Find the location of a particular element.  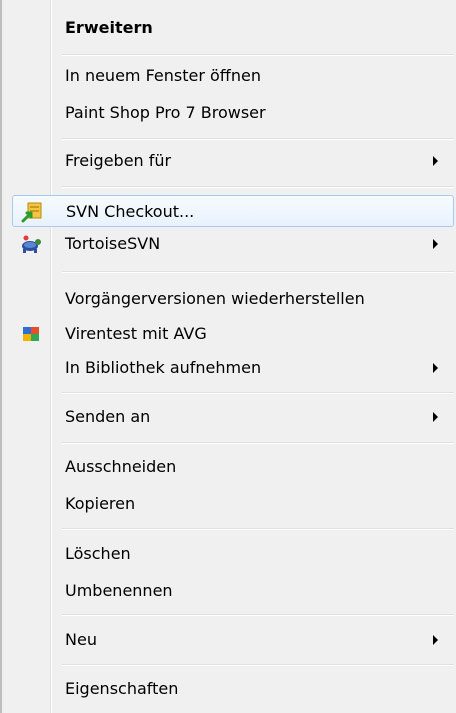

menu-item-open-new-window: In neuem Fenster öffnen is located at coordinates (233, 76).